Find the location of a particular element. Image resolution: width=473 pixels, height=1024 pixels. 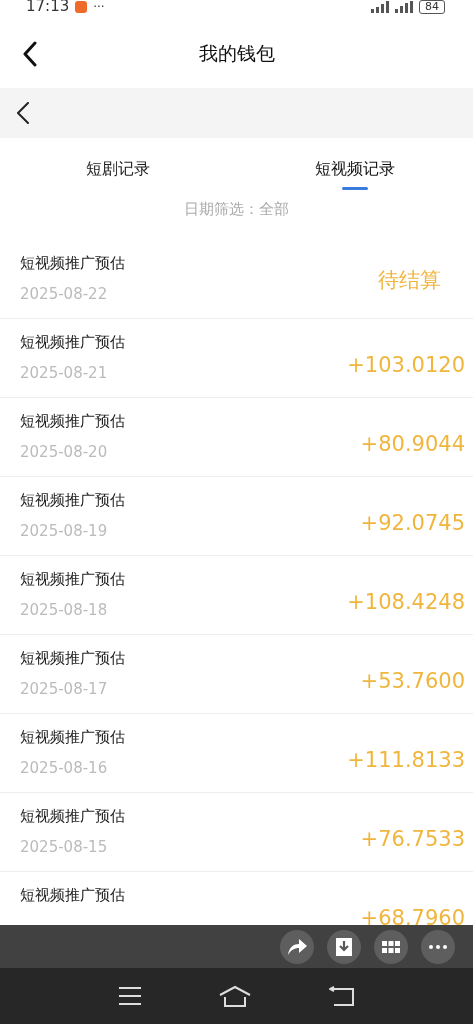

record-date: 2025-08-18 is located at coordinates (64, 610).